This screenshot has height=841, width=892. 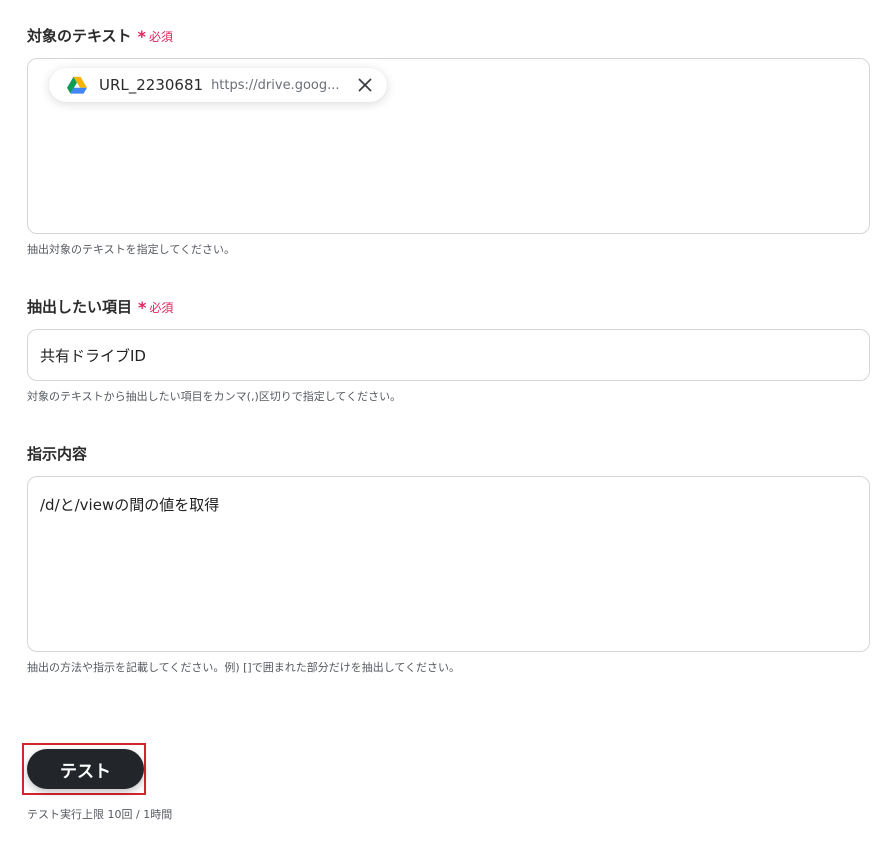 What do you see at coordinates (100, 814) in the screenshot?
I see `test-limit-text: テスト実行上限 10回 / 1時間` at bounding box center [100, 814].